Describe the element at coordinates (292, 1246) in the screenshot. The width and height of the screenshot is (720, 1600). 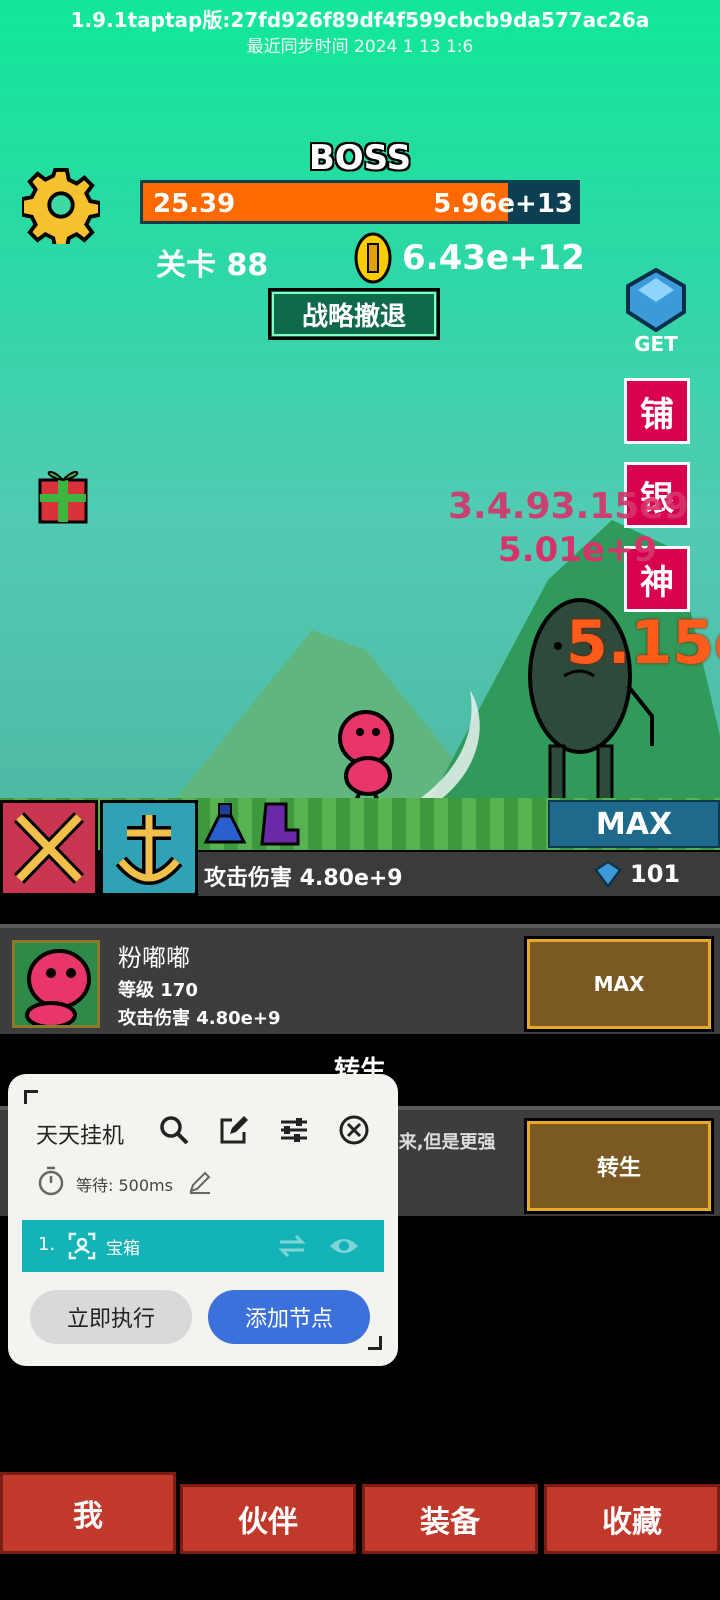
I see `swap-icon` at that location.